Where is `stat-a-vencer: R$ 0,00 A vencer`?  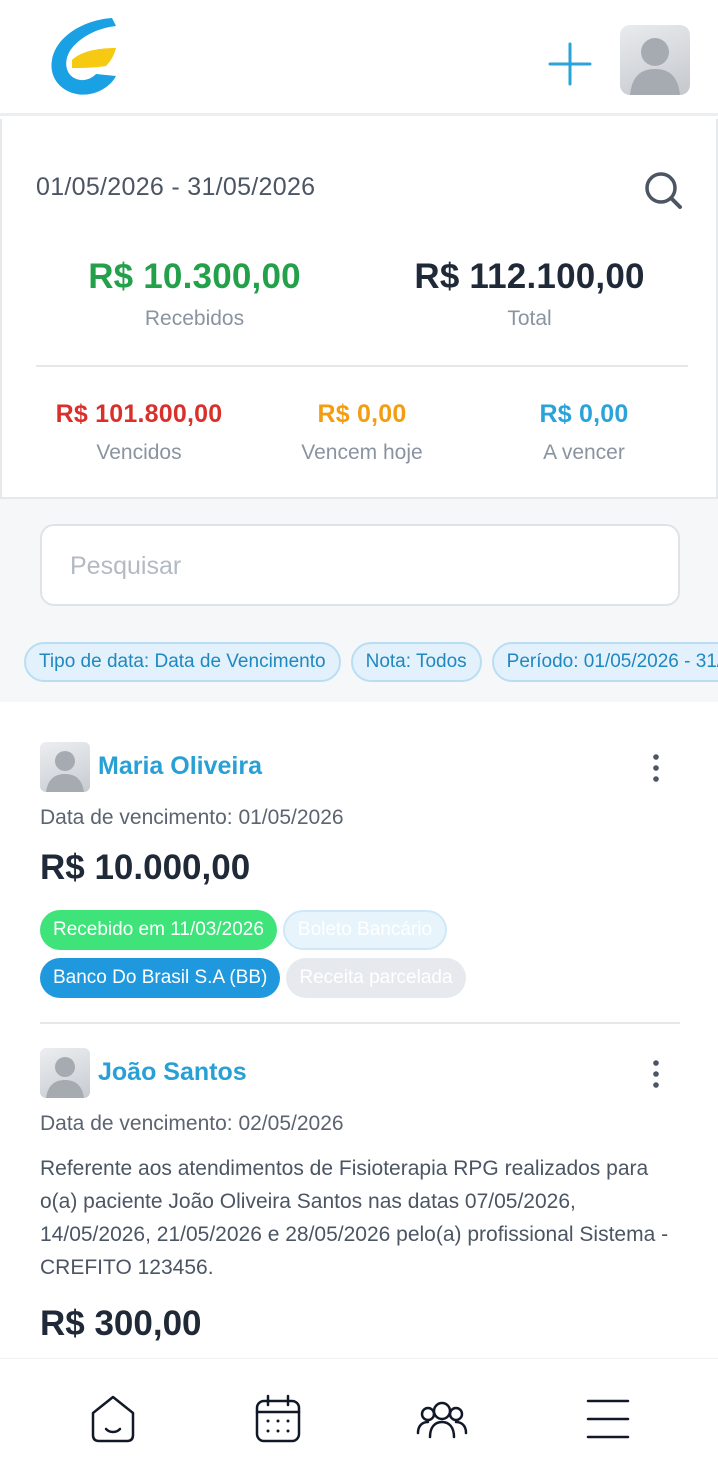
stat-a-vencer: R$ 0,00 A vencer is located at coordinates (584, 432).